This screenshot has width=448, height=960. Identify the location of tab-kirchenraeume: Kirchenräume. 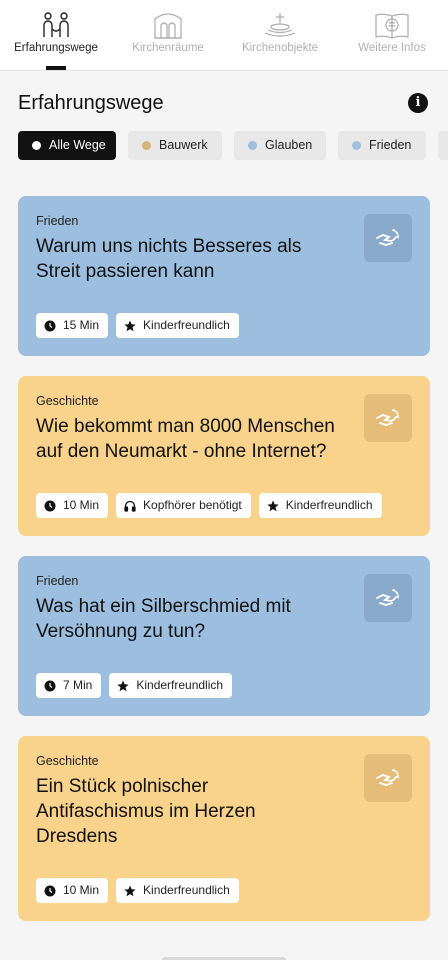
(168, 35).